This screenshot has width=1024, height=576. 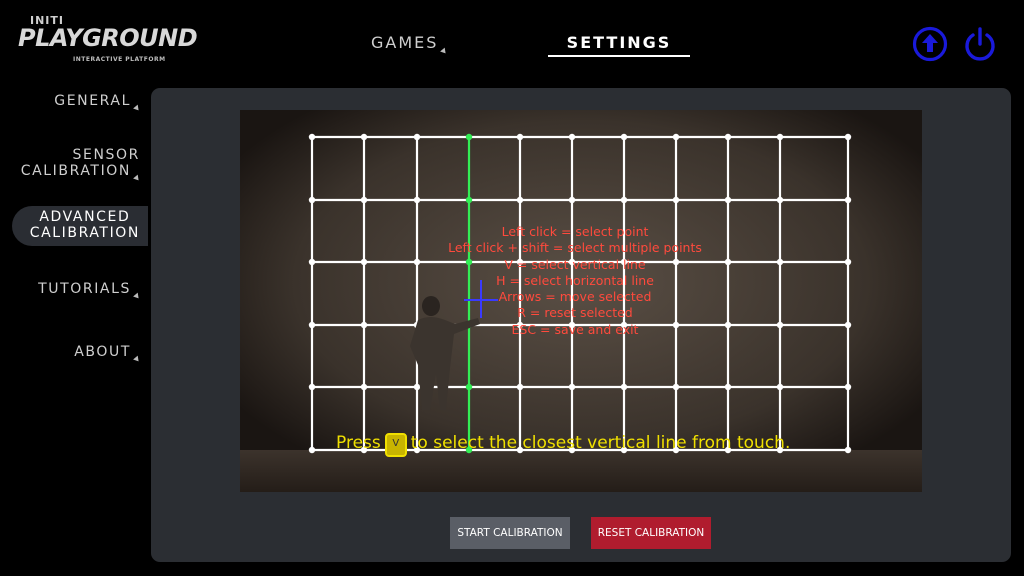 I want to click on upload-button, so click(x=930, y=44).